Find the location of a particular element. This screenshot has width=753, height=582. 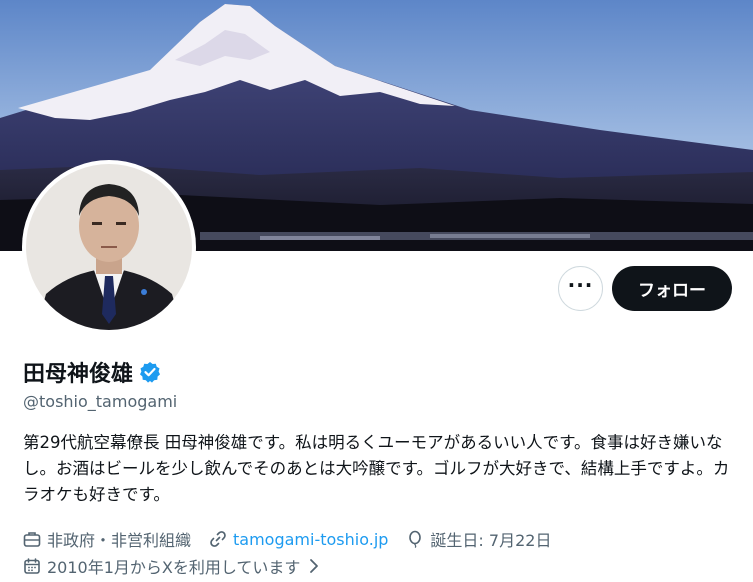

link-icon is located at coordinates (218, 539).